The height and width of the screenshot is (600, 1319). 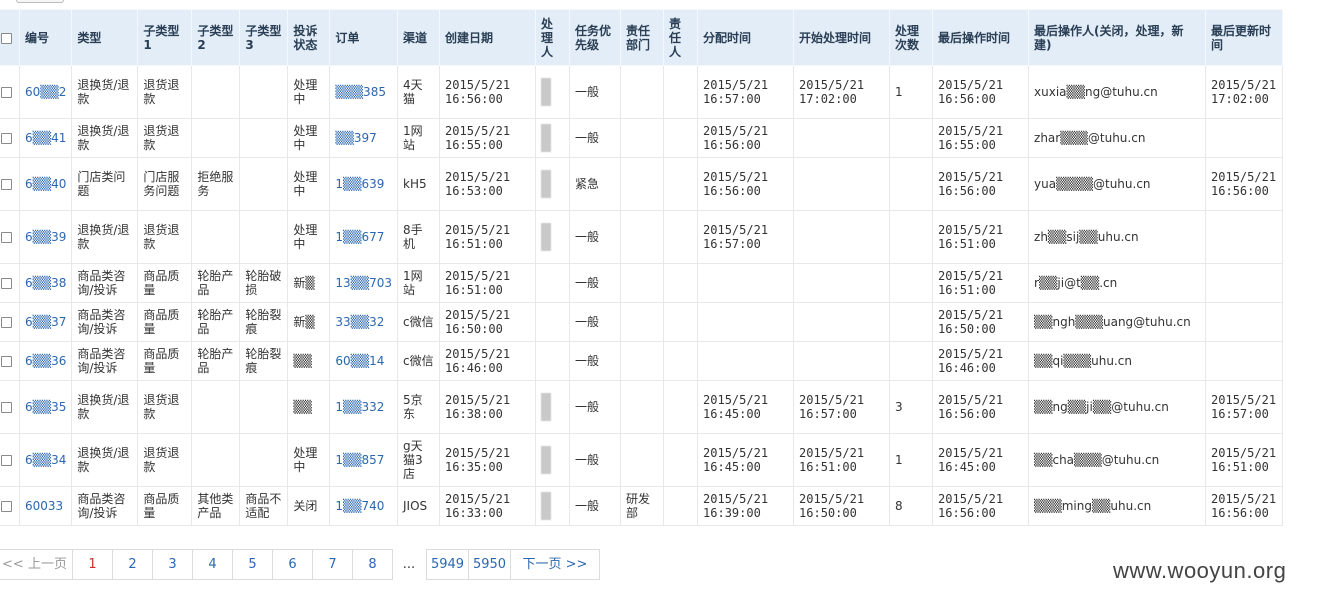 What do you see at coordinates (359, 184) in the screenshot?
I see `order-link: 1▒▒639` at bounding box center [359, 184].